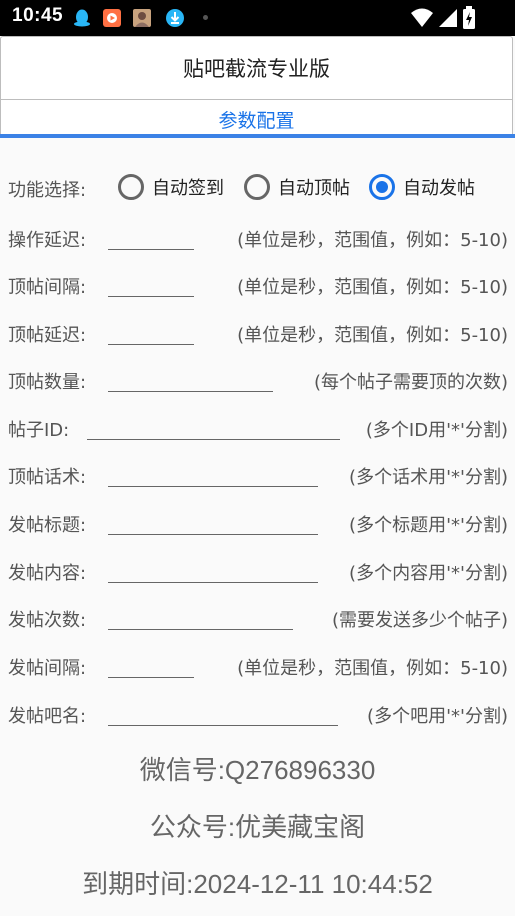 The height and width of the screenshot is (916, 515). I want to click on field-bump-script: 顶帖话术: (多个话术用'*'分割), so click(258, 476).